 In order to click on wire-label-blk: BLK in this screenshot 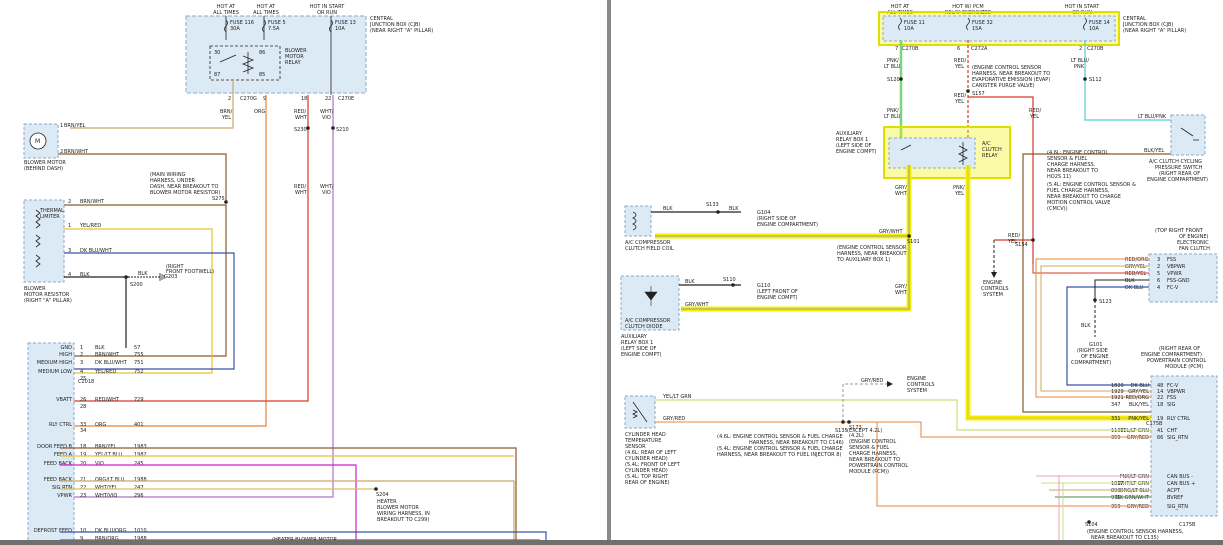, I will do `click(668, 209)`.